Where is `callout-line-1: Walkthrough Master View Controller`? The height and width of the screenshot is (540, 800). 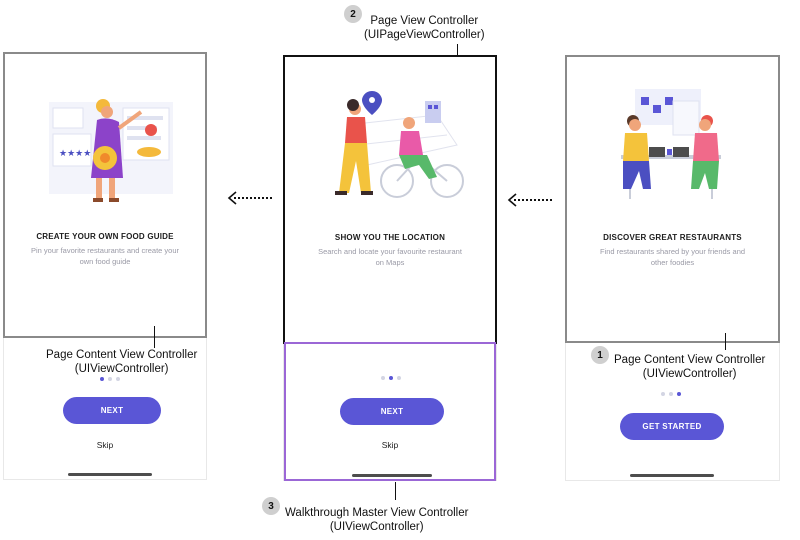
callout-line-1: Walkthrough Master View Controller is located at coordinates (377, 513).